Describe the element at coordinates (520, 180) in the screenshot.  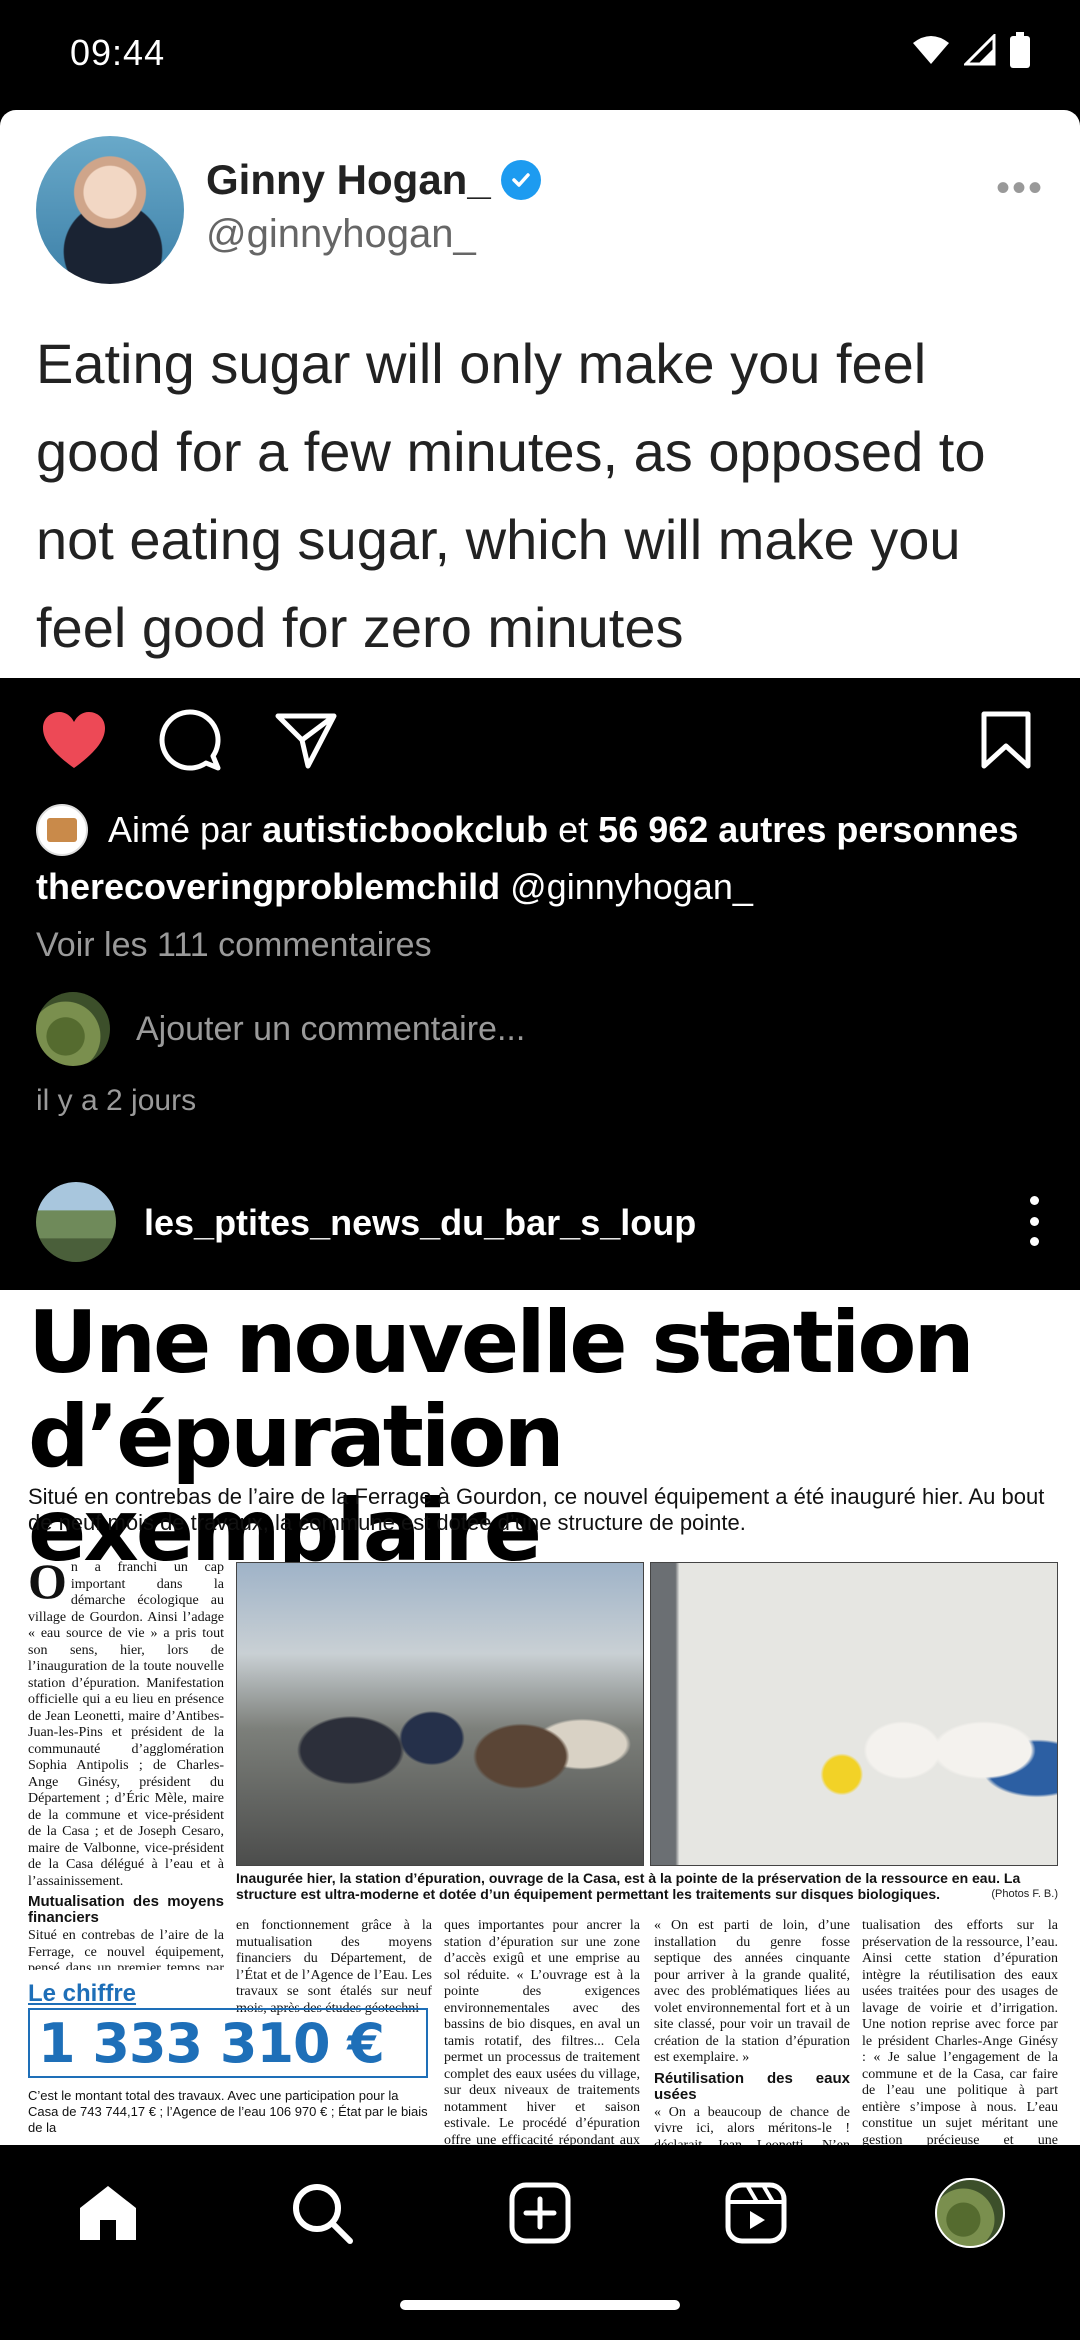
I see `verified-badge-icon` at that location.